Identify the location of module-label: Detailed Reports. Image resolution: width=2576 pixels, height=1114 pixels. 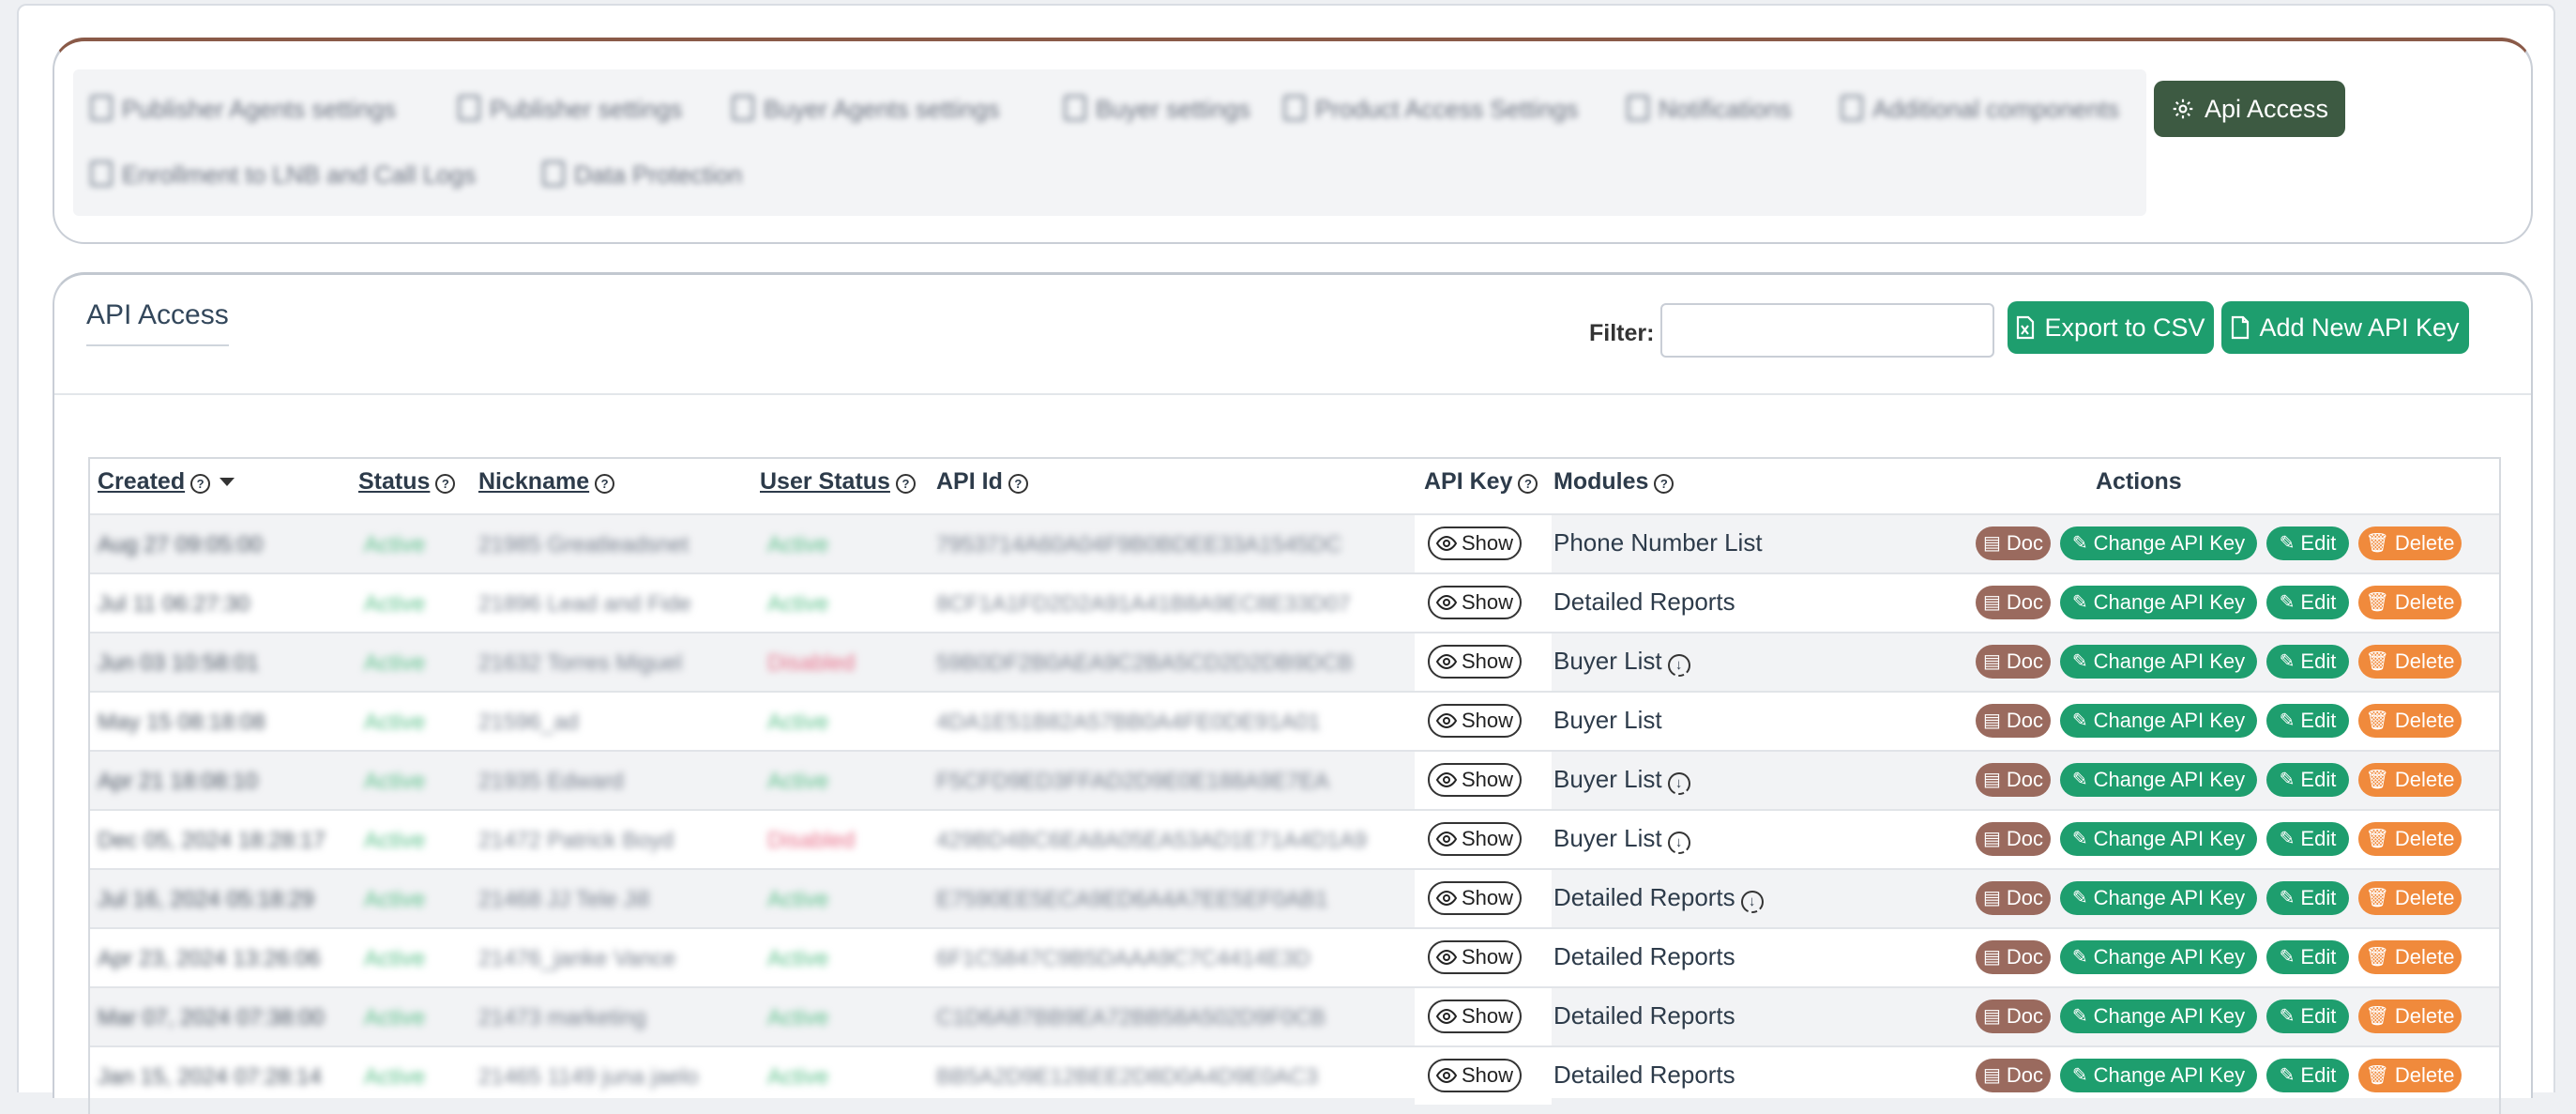
(1644, 602).